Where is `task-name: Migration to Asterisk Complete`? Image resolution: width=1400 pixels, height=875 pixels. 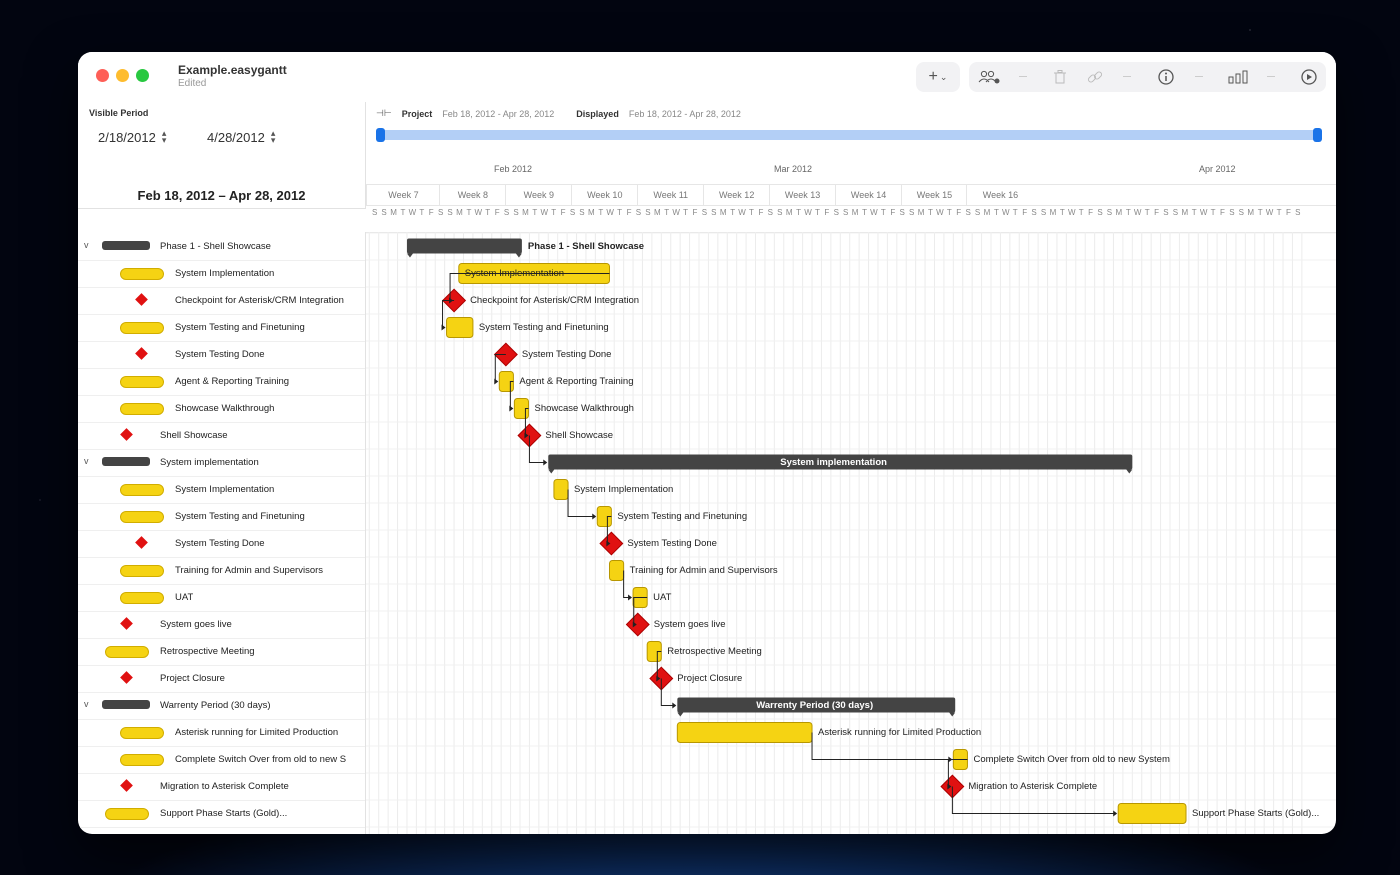 task-name: Migration to Asterisk Complete is located at coordinates (224, 786).